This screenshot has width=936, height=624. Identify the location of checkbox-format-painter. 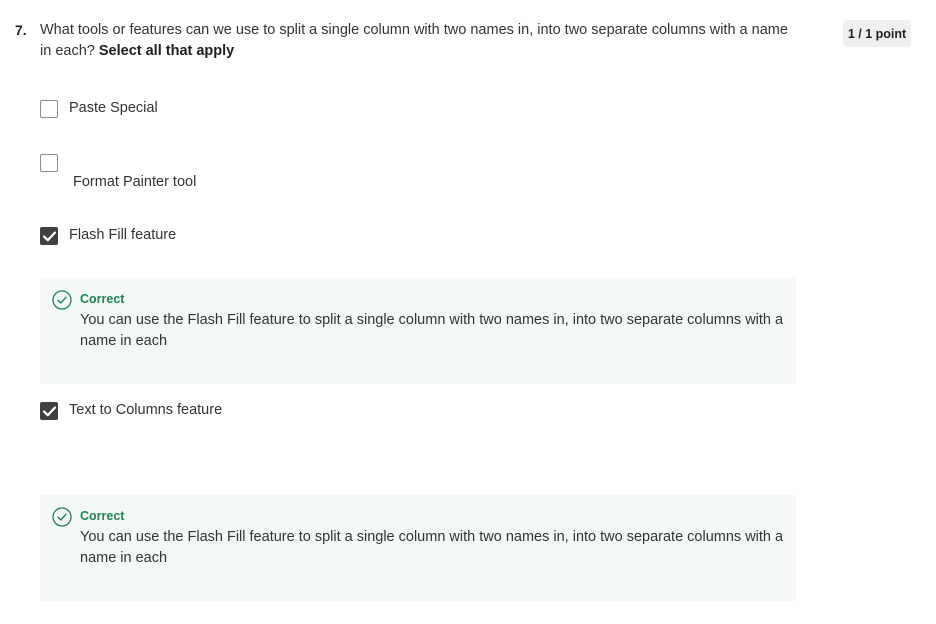
(49, 163).